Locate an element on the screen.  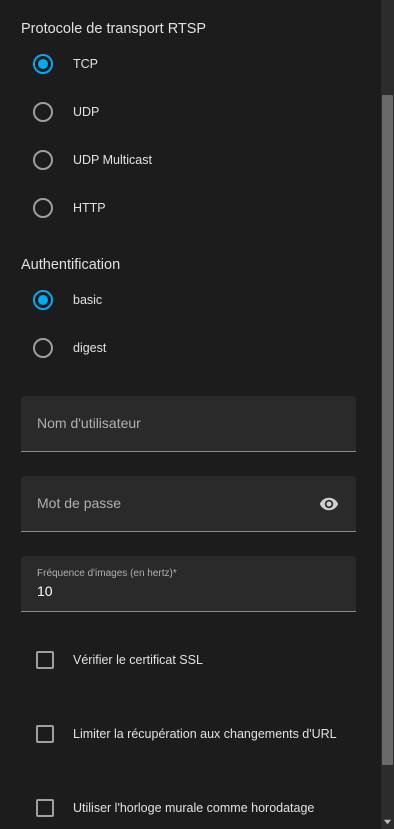
radio-option-basic: basic is located at coordinates (67, 300).